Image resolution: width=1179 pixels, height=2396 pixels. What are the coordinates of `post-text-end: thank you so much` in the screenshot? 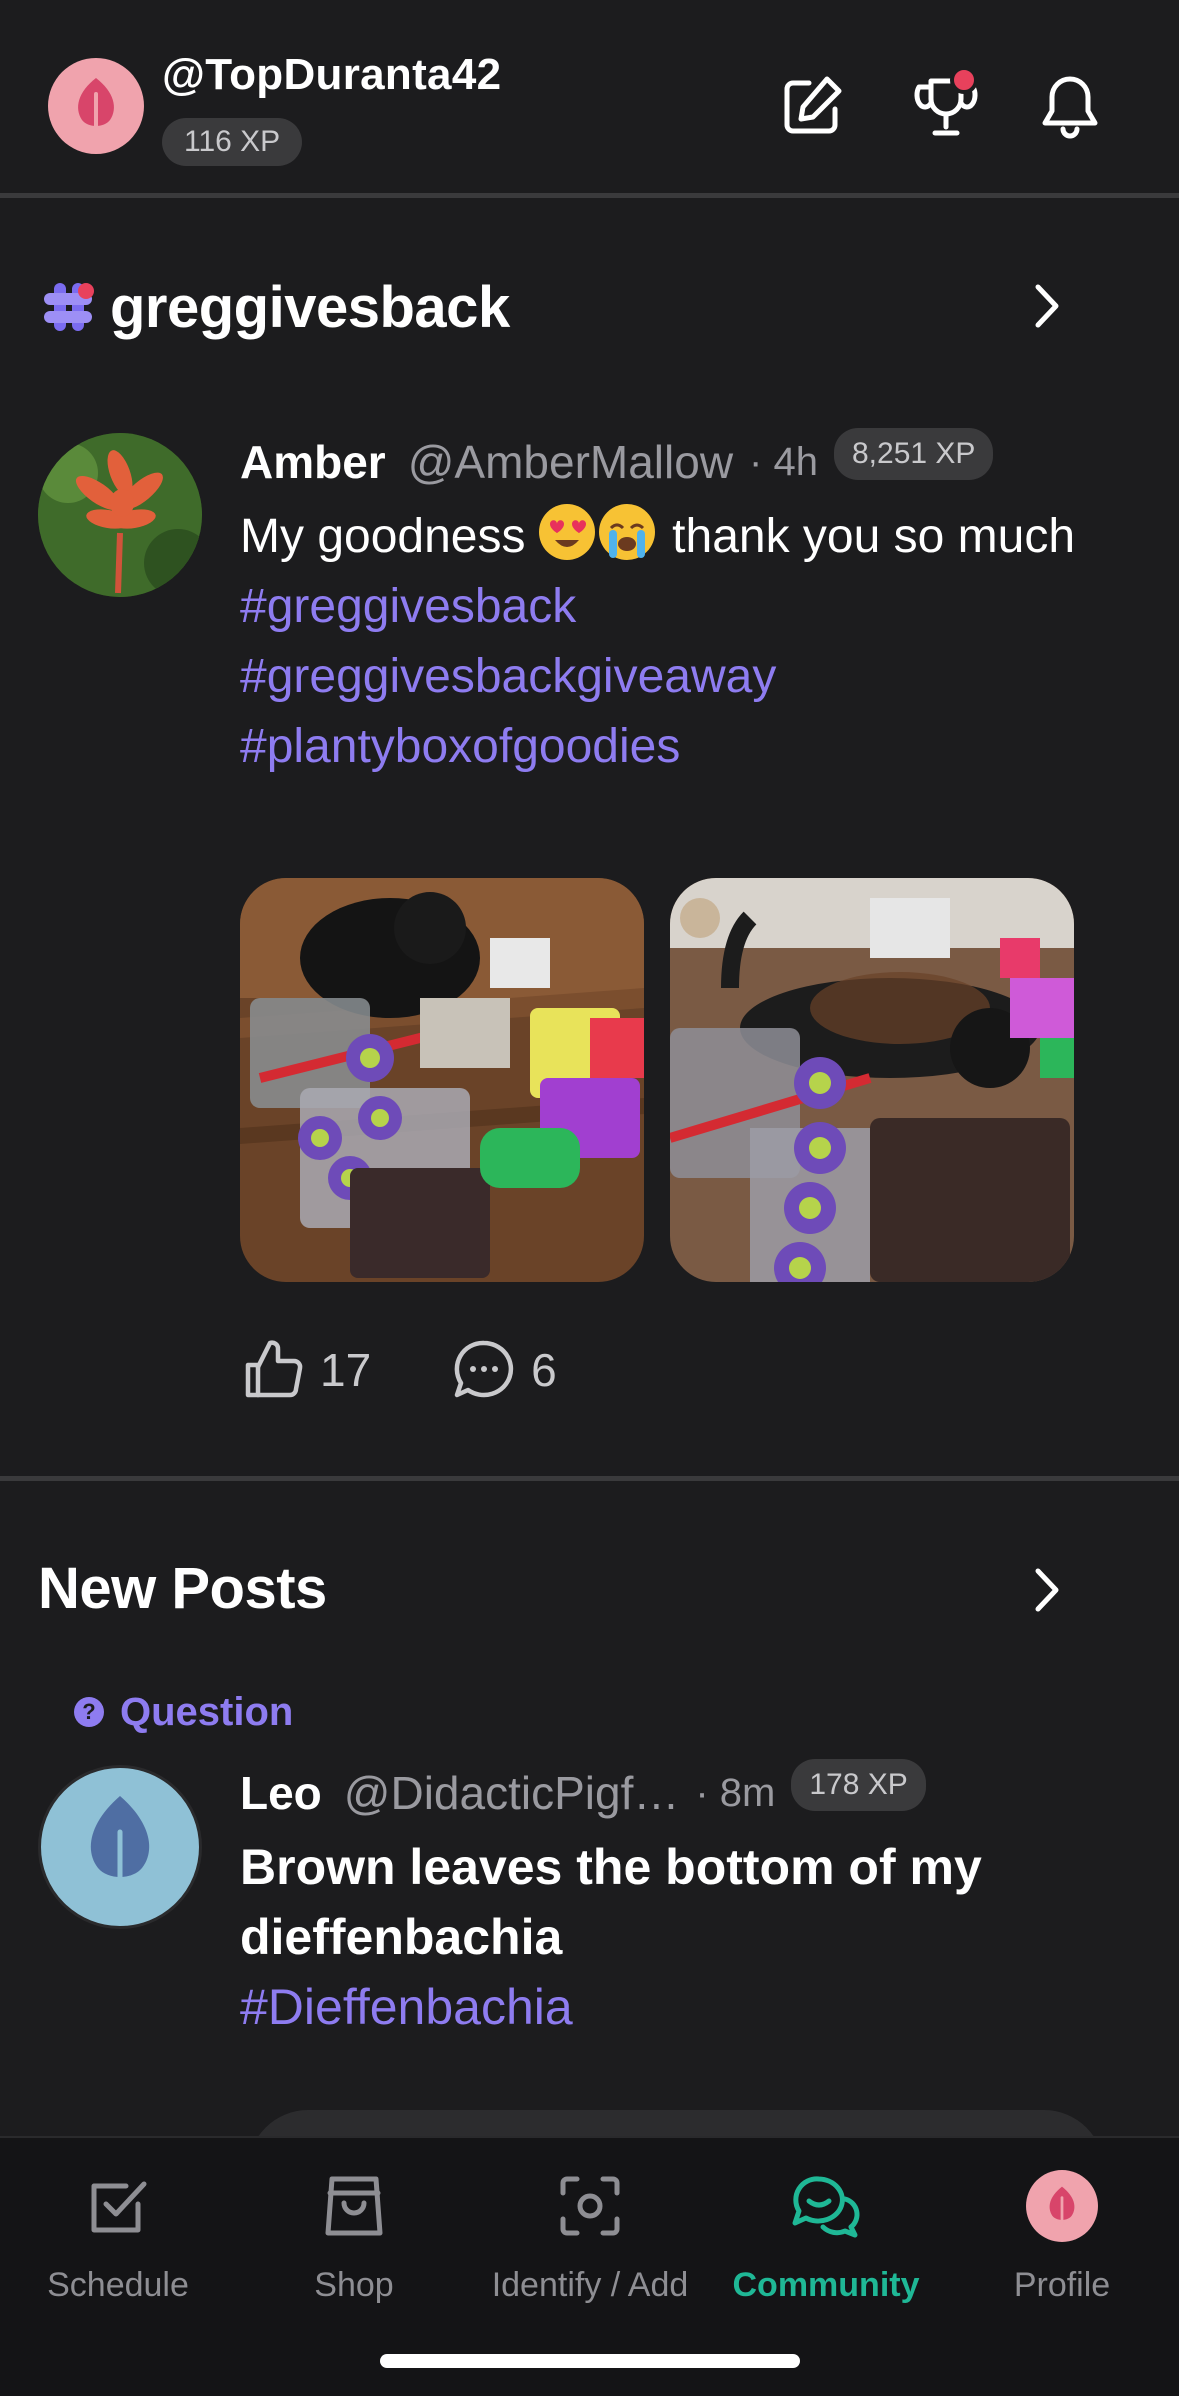 It's located at (867, 536).